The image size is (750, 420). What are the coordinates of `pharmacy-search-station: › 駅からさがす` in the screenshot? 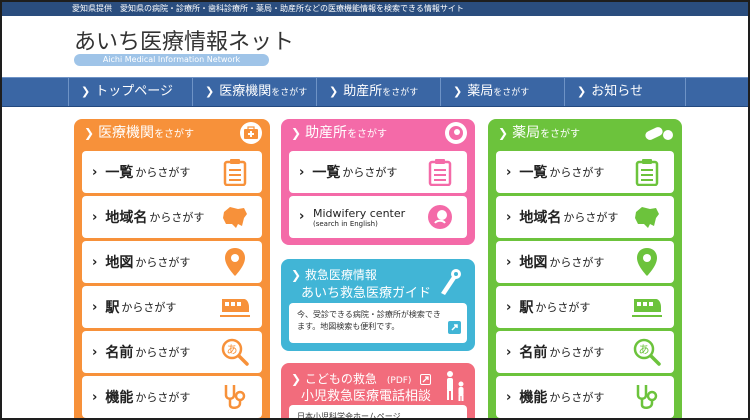 It's located at (585, 307).